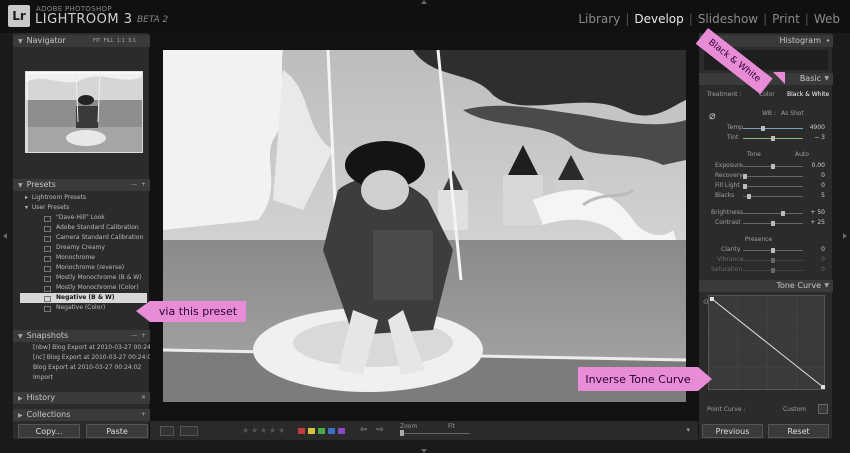 The width and height of the screenshot is (850, 453). Describe the element at coordinates (83, 298) in the screenshot. I see `preset-item-selected: Negative (B & W)` at that location.